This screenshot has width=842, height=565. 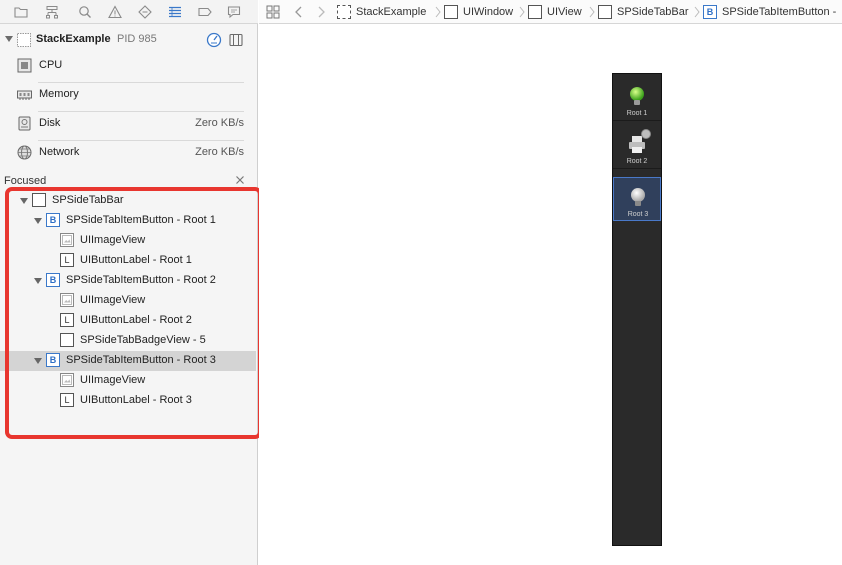 I want to click on focused-section-label: Focused, so click(x=25, y=181).